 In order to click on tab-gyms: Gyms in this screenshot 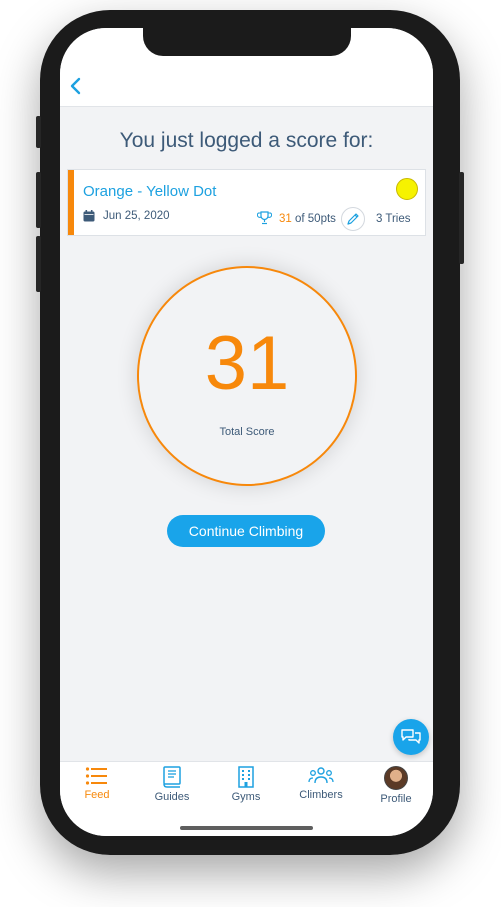, I will do `click(246, 786)`.